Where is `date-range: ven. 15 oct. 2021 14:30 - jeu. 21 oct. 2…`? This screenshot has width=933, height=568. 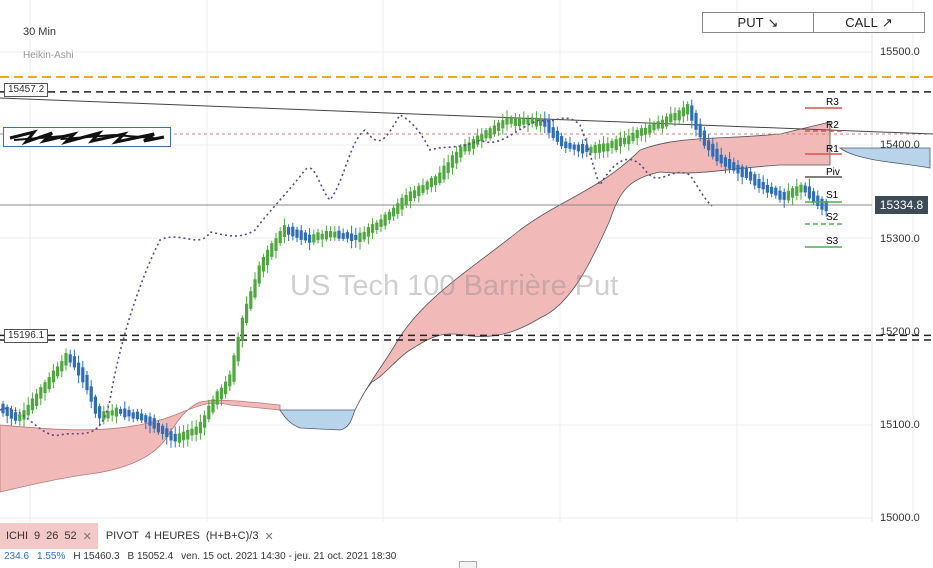 date-range: ven. 15 oct. 2021 14:30 - jeu. 21 oct. 2… is located at coordinates (289, 556).